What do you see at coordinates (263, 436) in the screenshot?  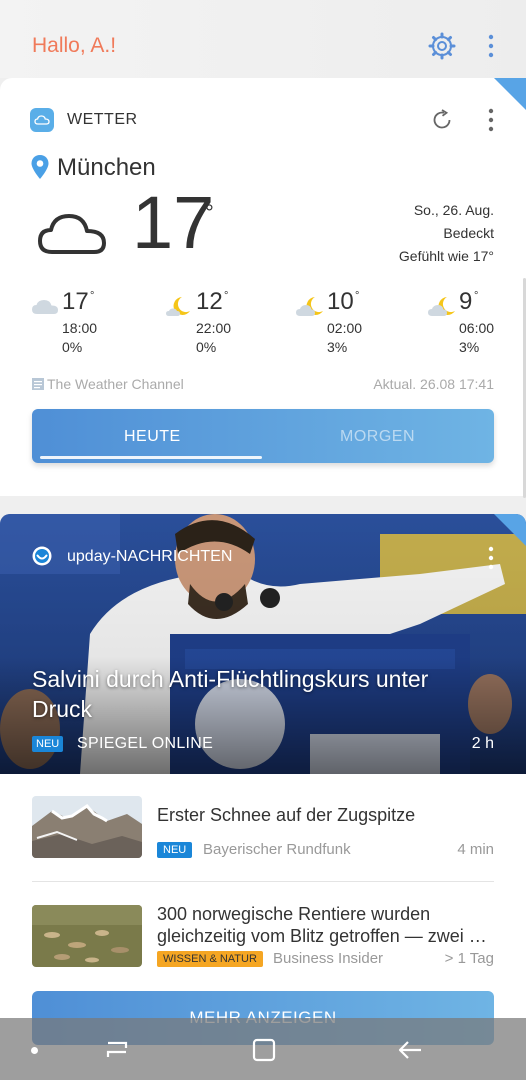 I see `weather-tabs: HEUTE MORGEN` at bounding box center [263, 436].